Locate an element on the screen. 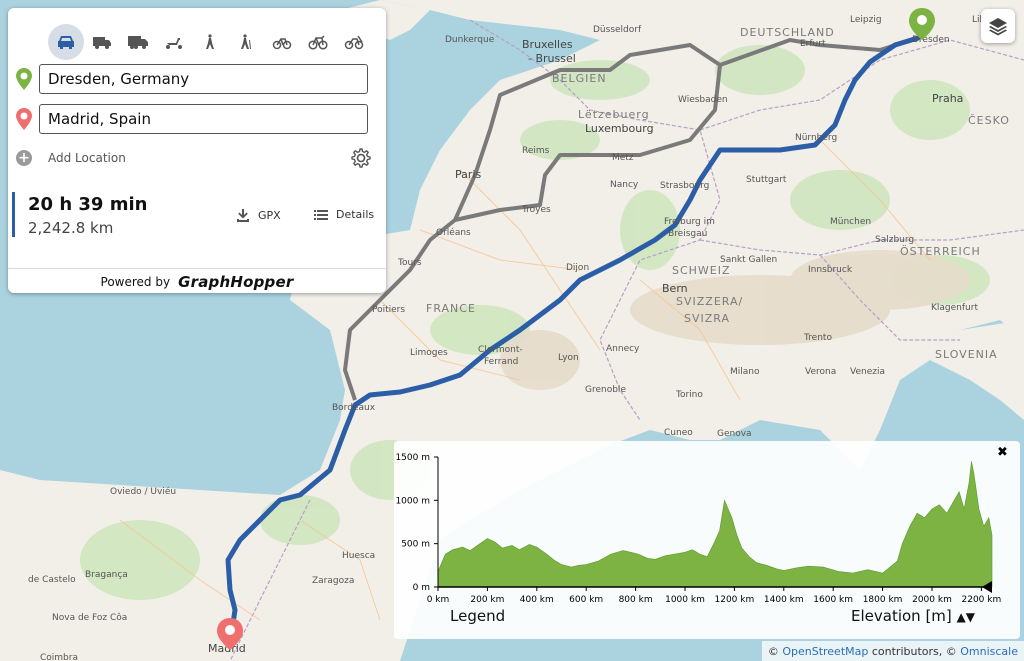 The image size is (1024, 661). foot-icon is located at coordinates (210, 42).